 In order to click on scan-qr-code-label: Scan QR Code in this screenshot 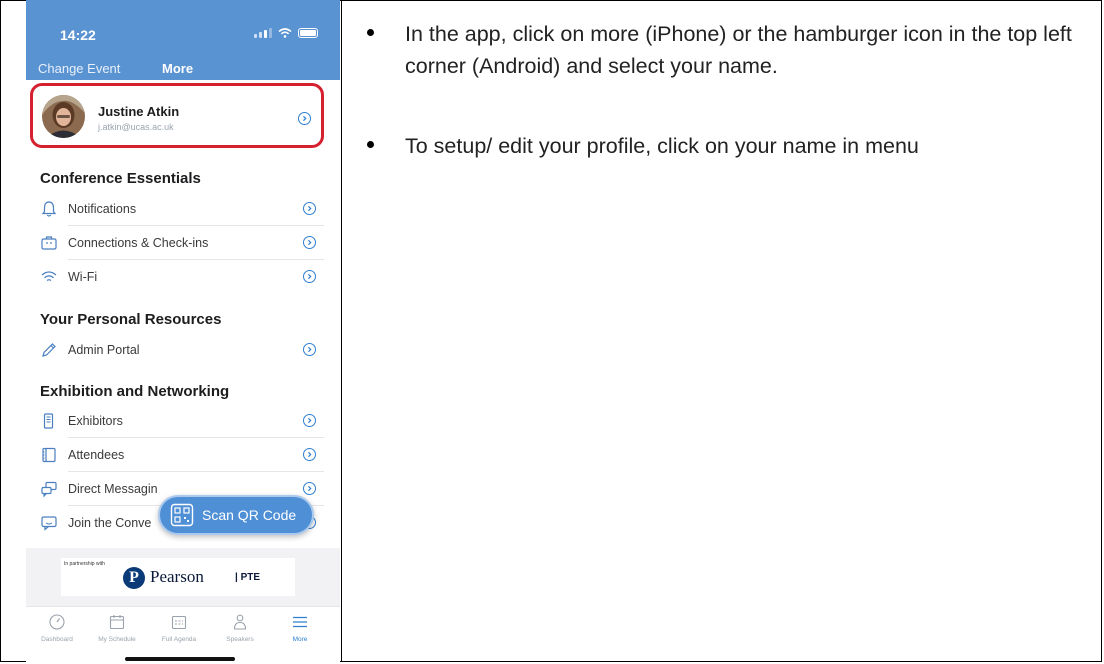, I will do `click(249, 515)`.